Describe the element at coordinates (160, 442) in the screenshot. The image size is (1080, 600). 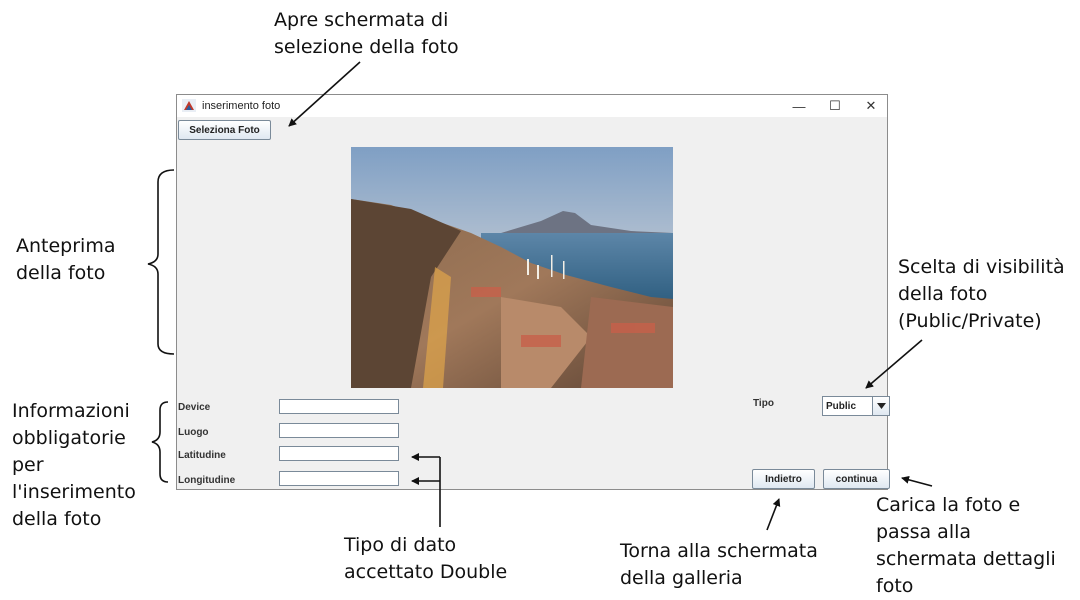
I see `brace-required-info` at that location.